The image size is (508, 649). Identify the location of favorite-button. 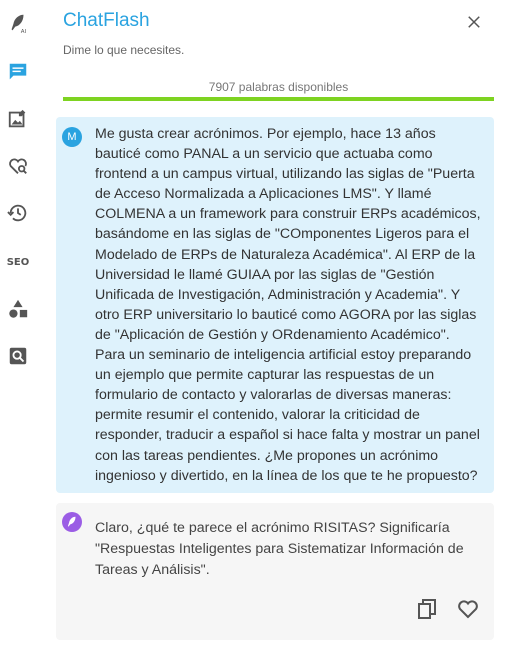
(468, 609).